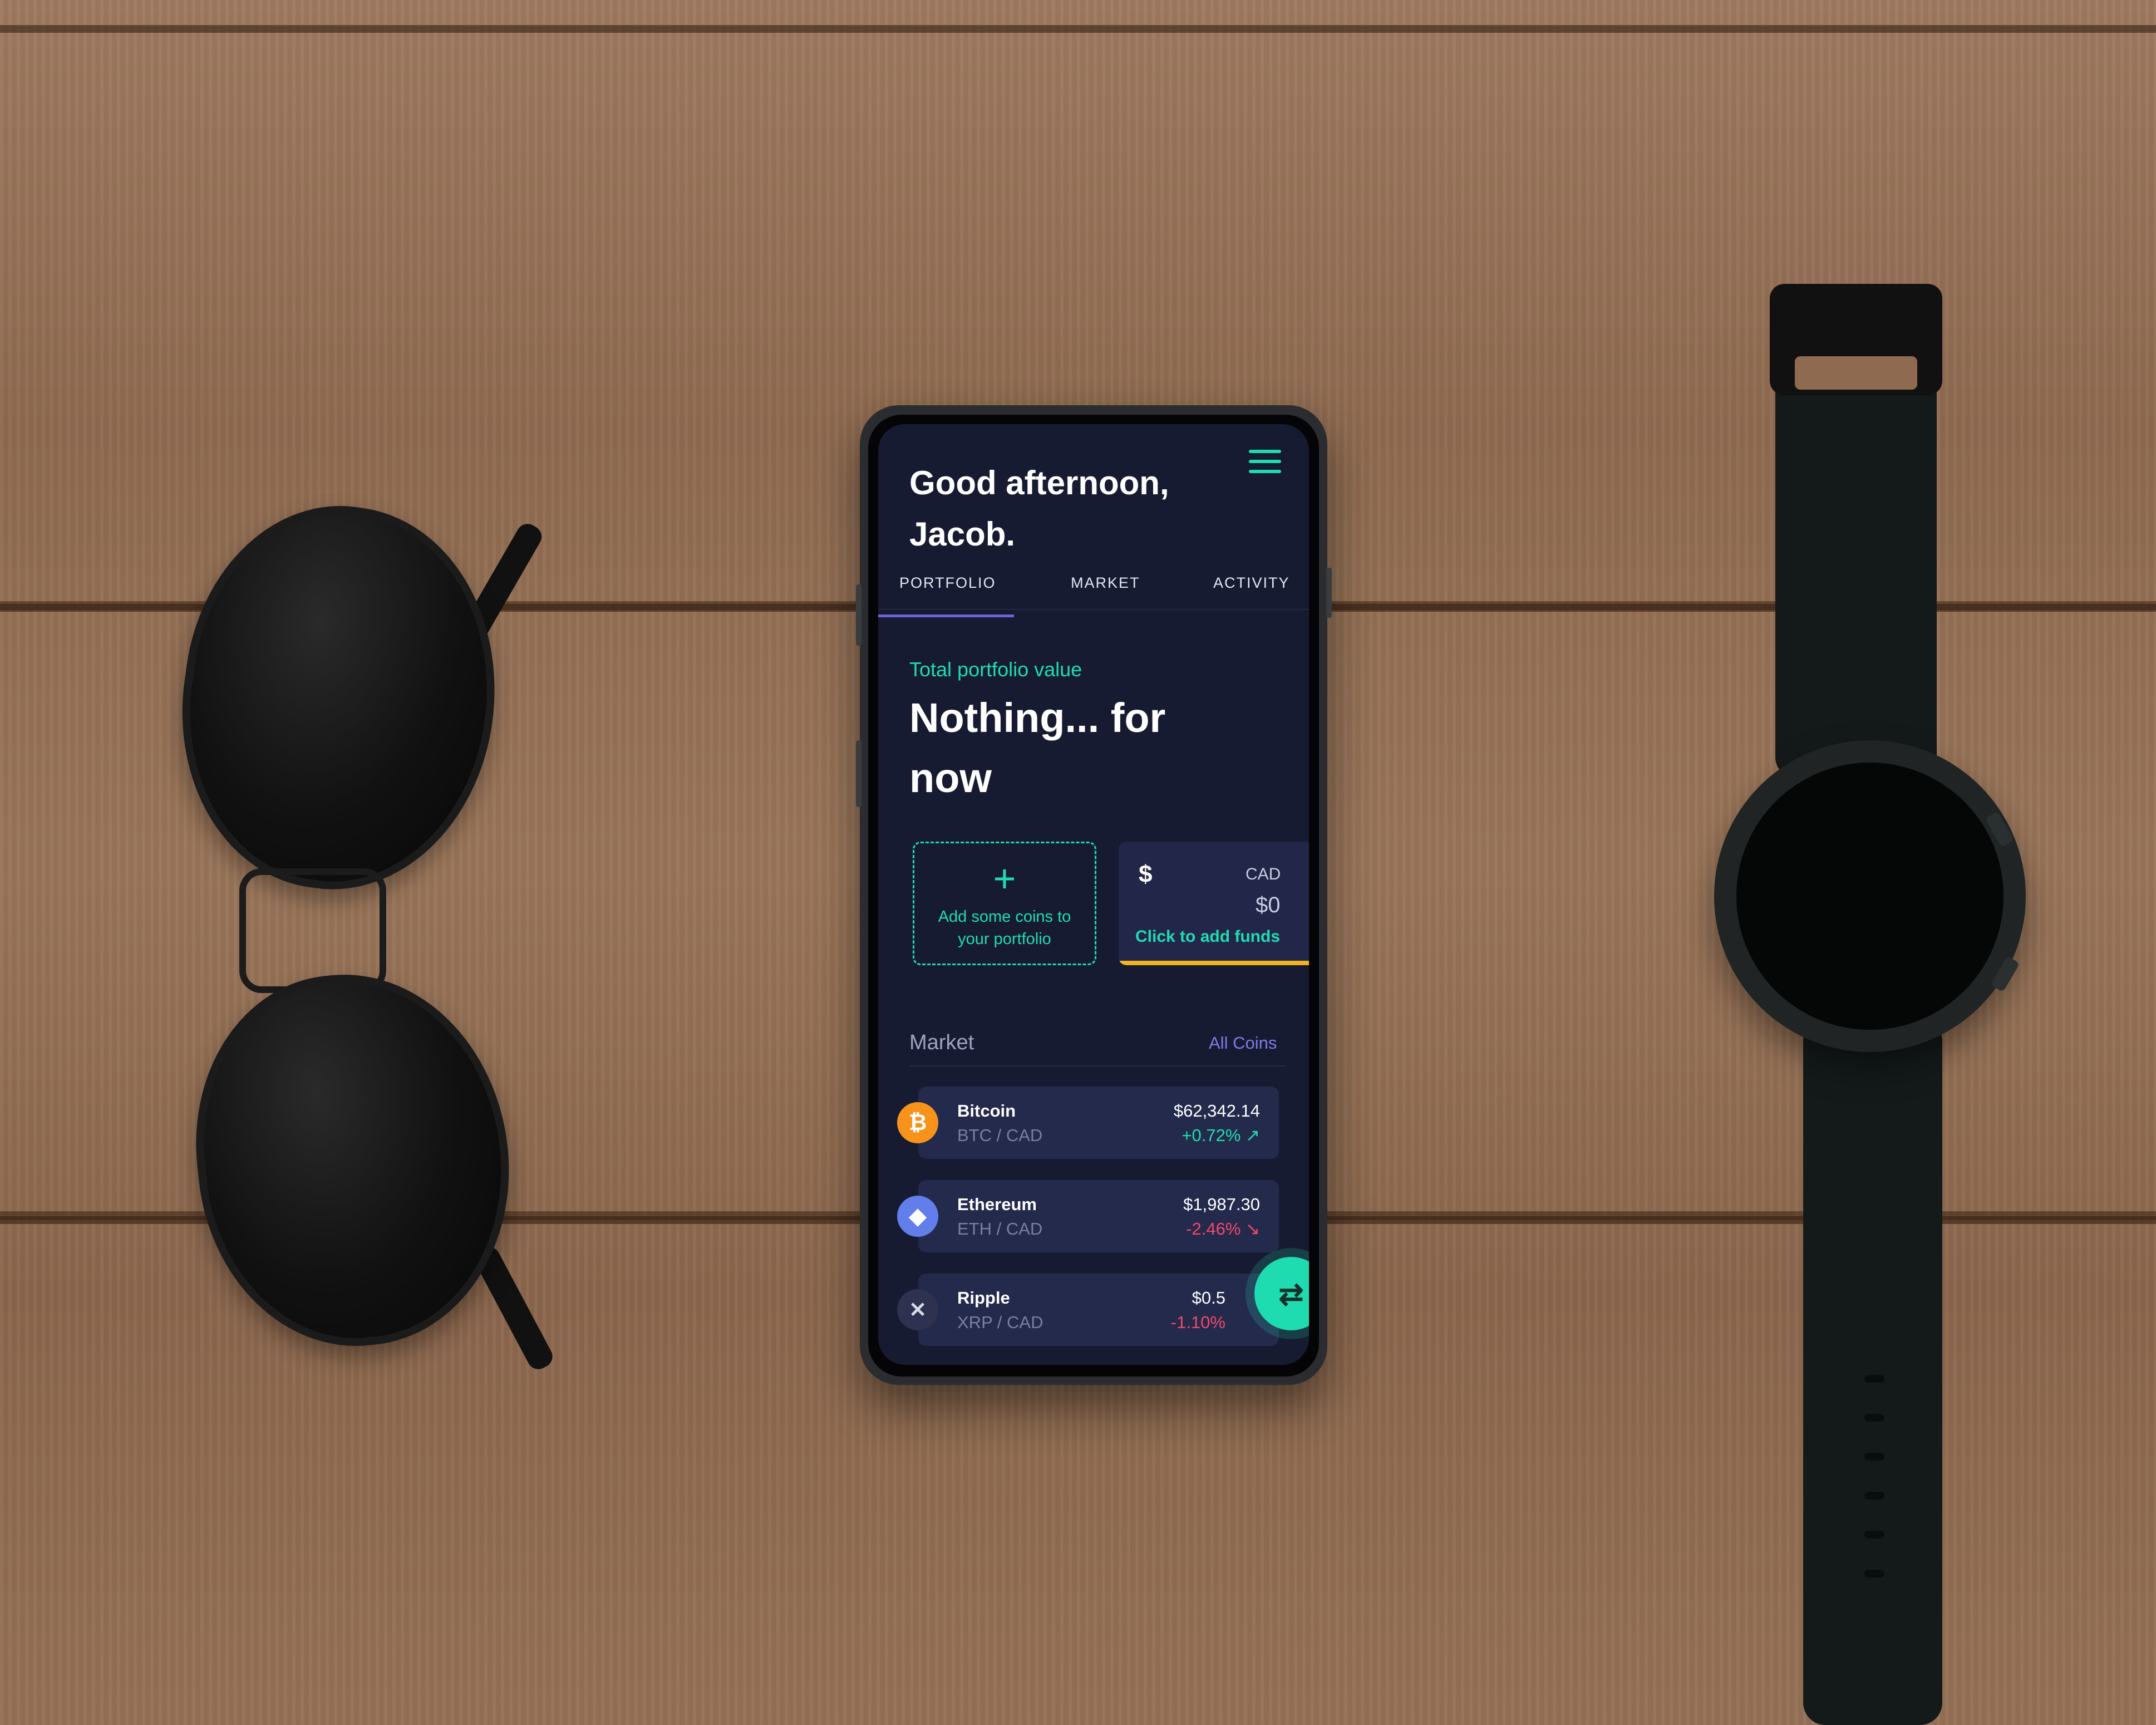 Image resolution: width=2156 pixels, height=1725 pixels. What do you see at coordinates (1078, 29) in the screenshot?
I see `table-plank-seam` at bounding box center [1078, 29].